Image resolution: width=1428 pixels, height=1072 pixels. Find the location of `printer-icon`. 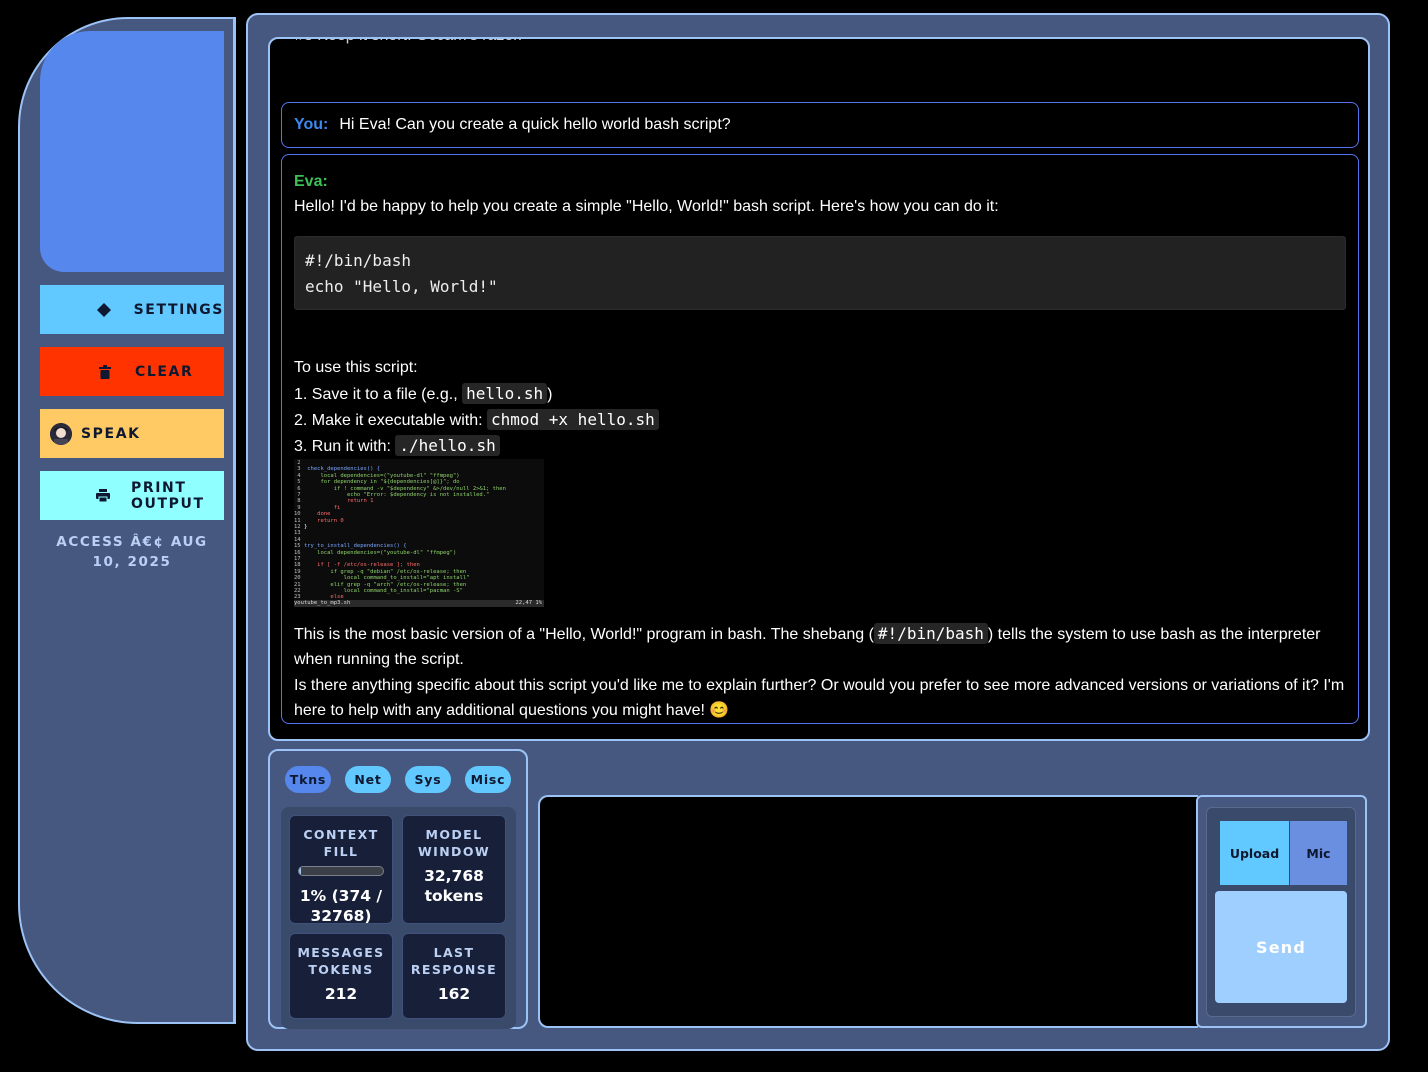

printer-icon is located at coordinates (103, 496).